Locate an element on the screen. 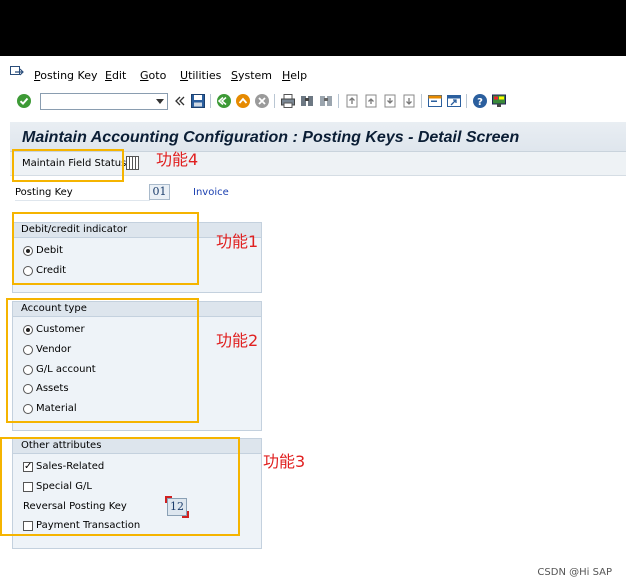 The image size is (626, 587). menu-utilities: Utilities is located at coordinates (200, 75).